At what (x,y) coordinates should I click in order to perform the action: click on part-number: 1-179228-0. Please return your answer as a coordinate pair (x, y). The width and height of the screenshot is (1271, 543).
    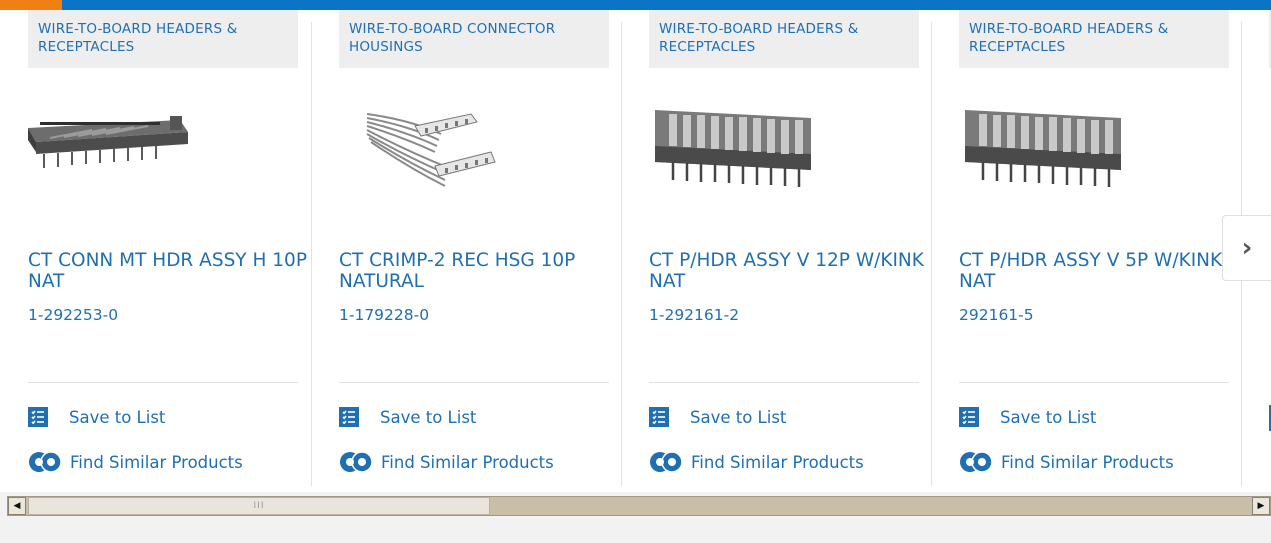
    Looking at the image, I should click on (384, 315).